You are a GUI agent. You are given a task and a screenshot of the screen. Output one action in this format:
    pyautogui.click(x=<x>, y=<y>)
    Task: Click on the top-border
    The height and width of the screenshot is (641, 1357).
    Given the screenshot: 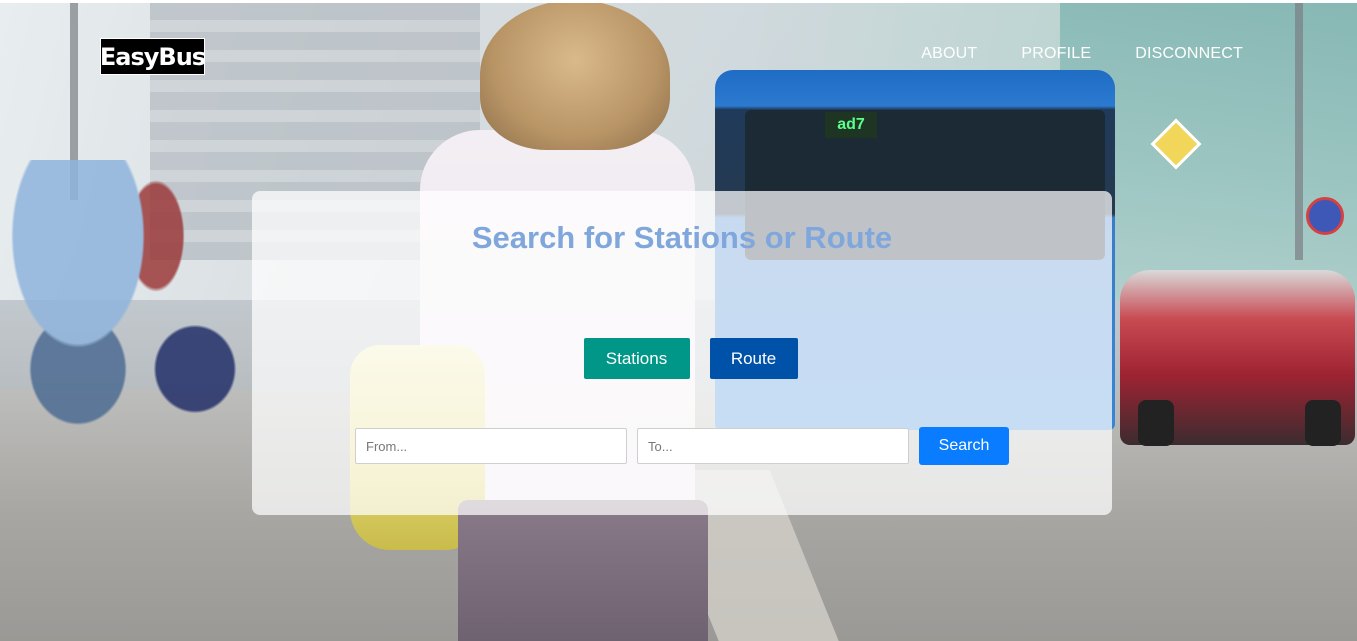 What is the action you would take?
    pyautogui.click(x=678, y=1)
    